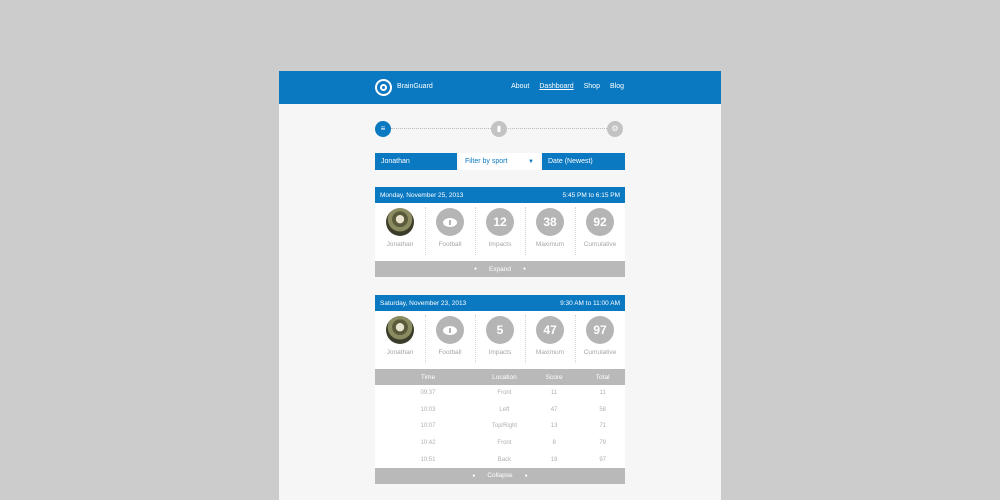 The height and width of the screenshot is (500, 1000). I want to click on collapse-label: Collapse, so click(500, 476).